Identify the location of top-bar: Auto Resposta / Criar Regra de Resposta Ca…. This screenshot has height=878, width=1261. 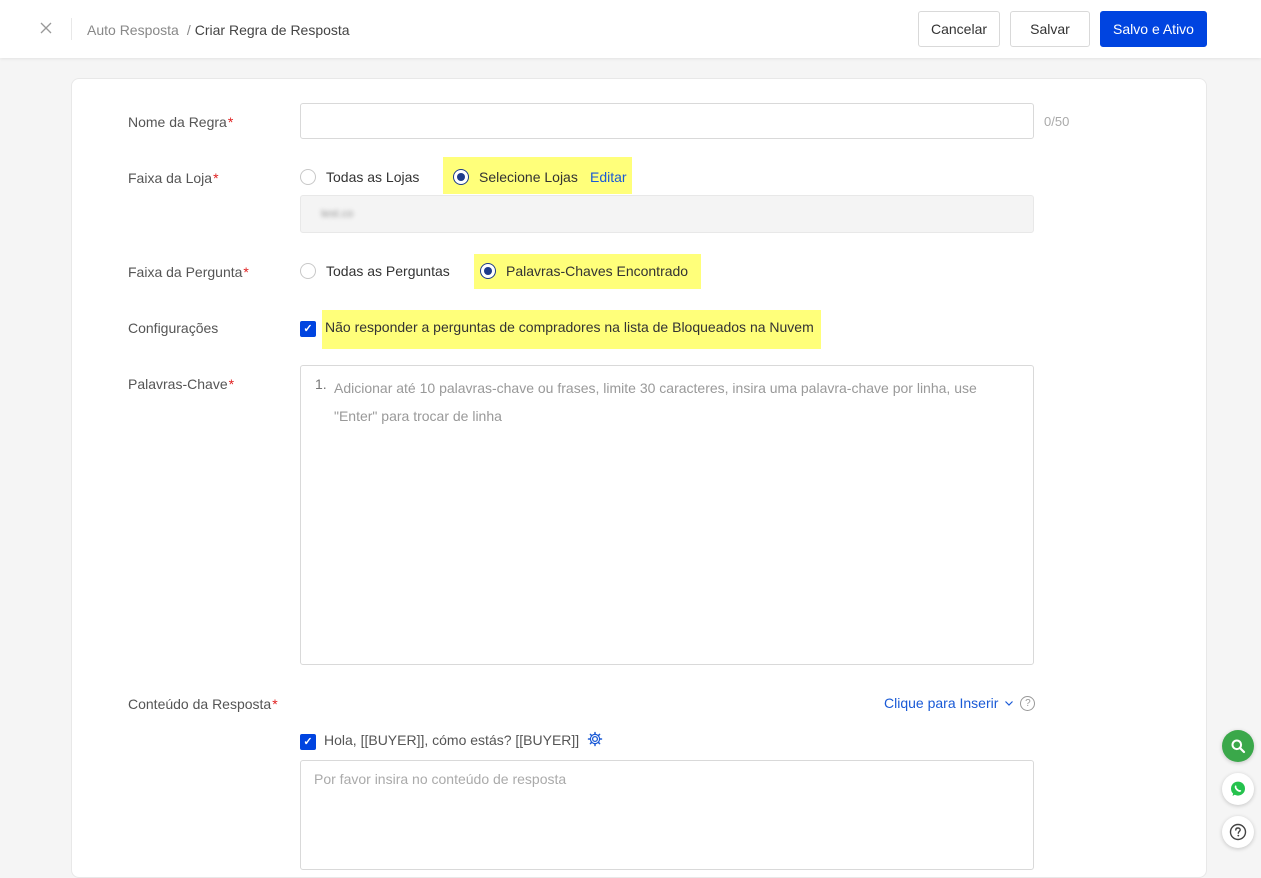
(630, 29).